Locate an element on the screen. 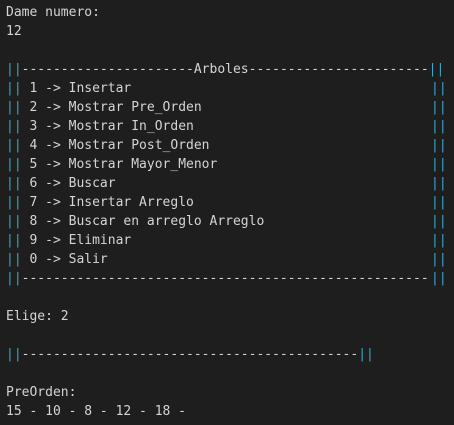 This screenshot has height=425, width=454. menu-item: || 7 -> Insertar Arreglo is located at coordinates (100, 202).